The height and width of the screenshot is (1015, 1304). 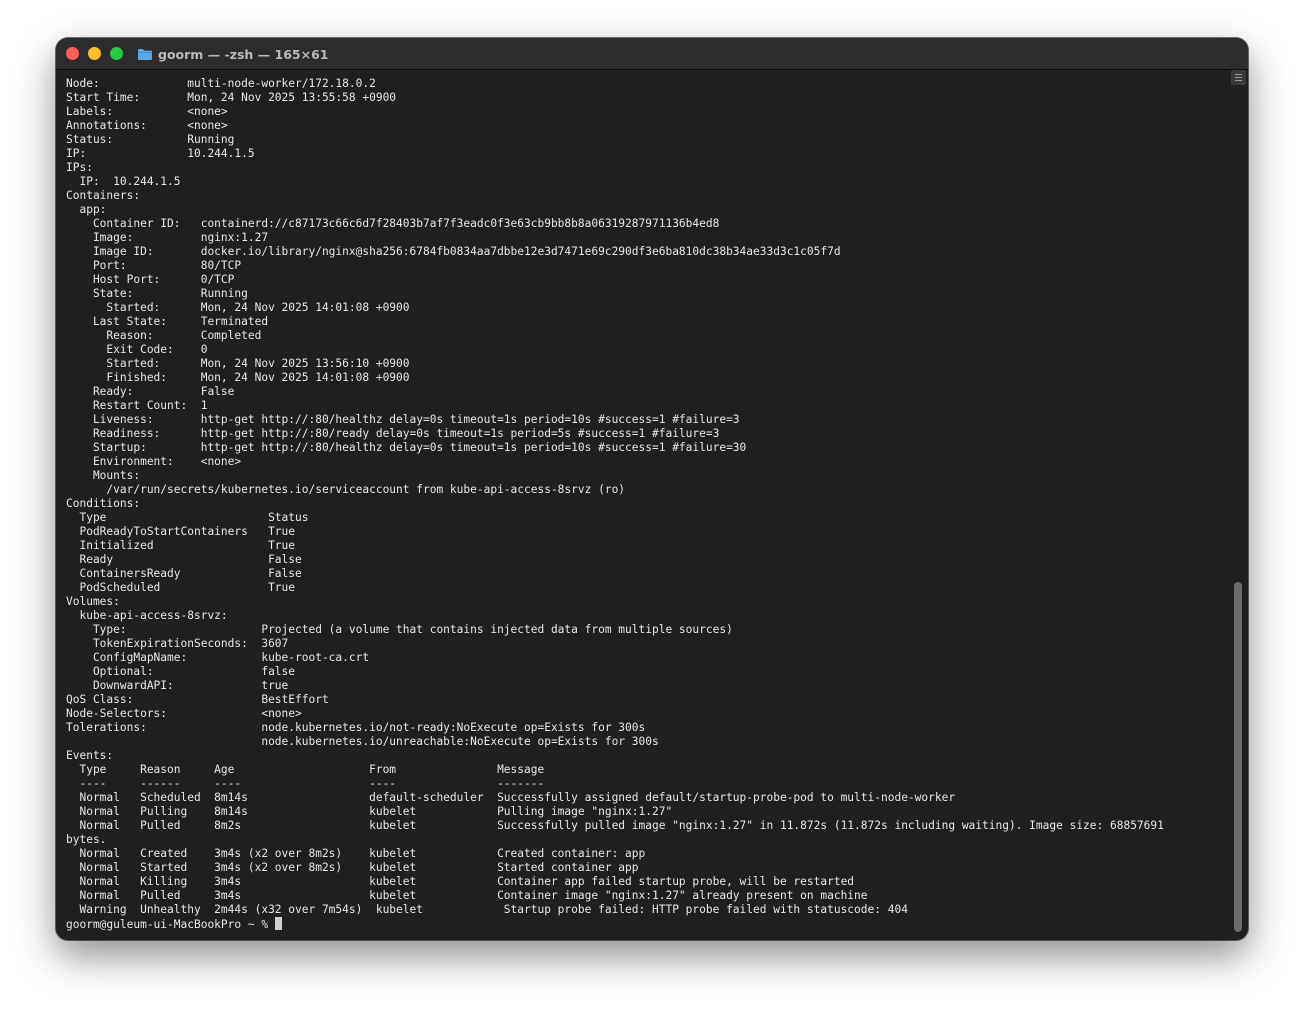 I want to click on minimize-button, so click(x=94, y=53).